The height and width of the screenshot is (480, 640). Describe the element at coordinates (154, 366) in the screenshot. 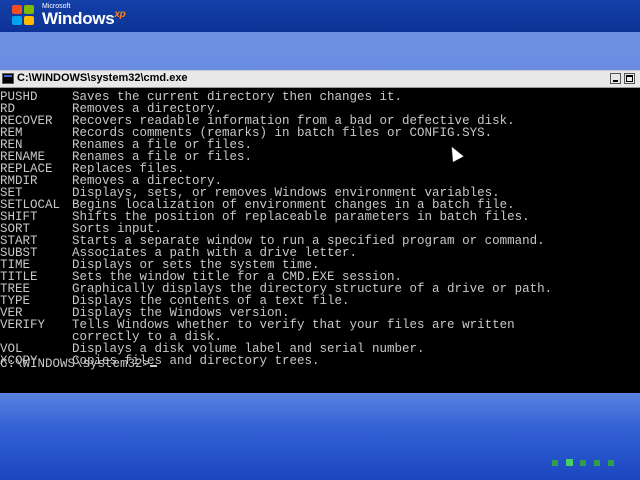

I see `text-caret` at that location.